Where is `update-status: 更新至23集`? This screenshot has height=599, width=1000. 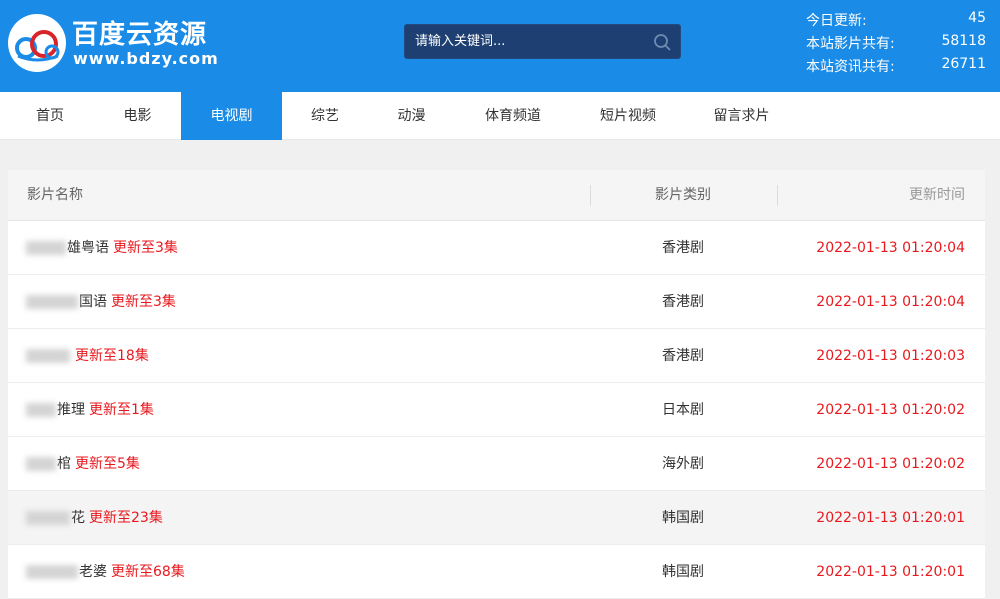
update-status: 更新至23集 is located at coordinates (126, 518).